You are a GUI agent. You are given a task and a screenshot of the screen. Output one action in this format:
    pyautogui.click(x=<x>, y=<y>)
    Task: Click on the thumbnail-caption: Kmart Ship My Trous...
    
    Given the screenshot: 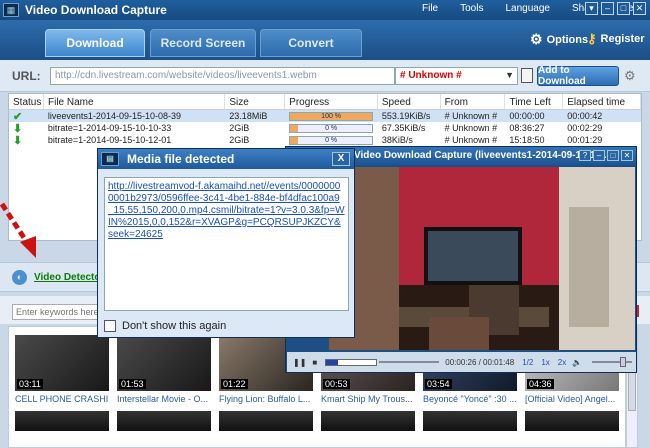 What is the action you would take?
    pyautogui.click(x=368, y=399)
    